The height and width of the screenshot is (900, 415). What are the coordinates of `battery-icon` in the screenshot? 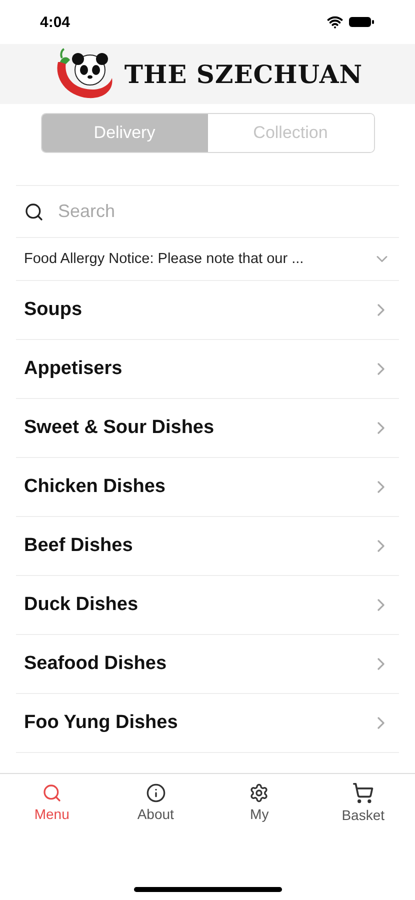 It's located at (362, 22).